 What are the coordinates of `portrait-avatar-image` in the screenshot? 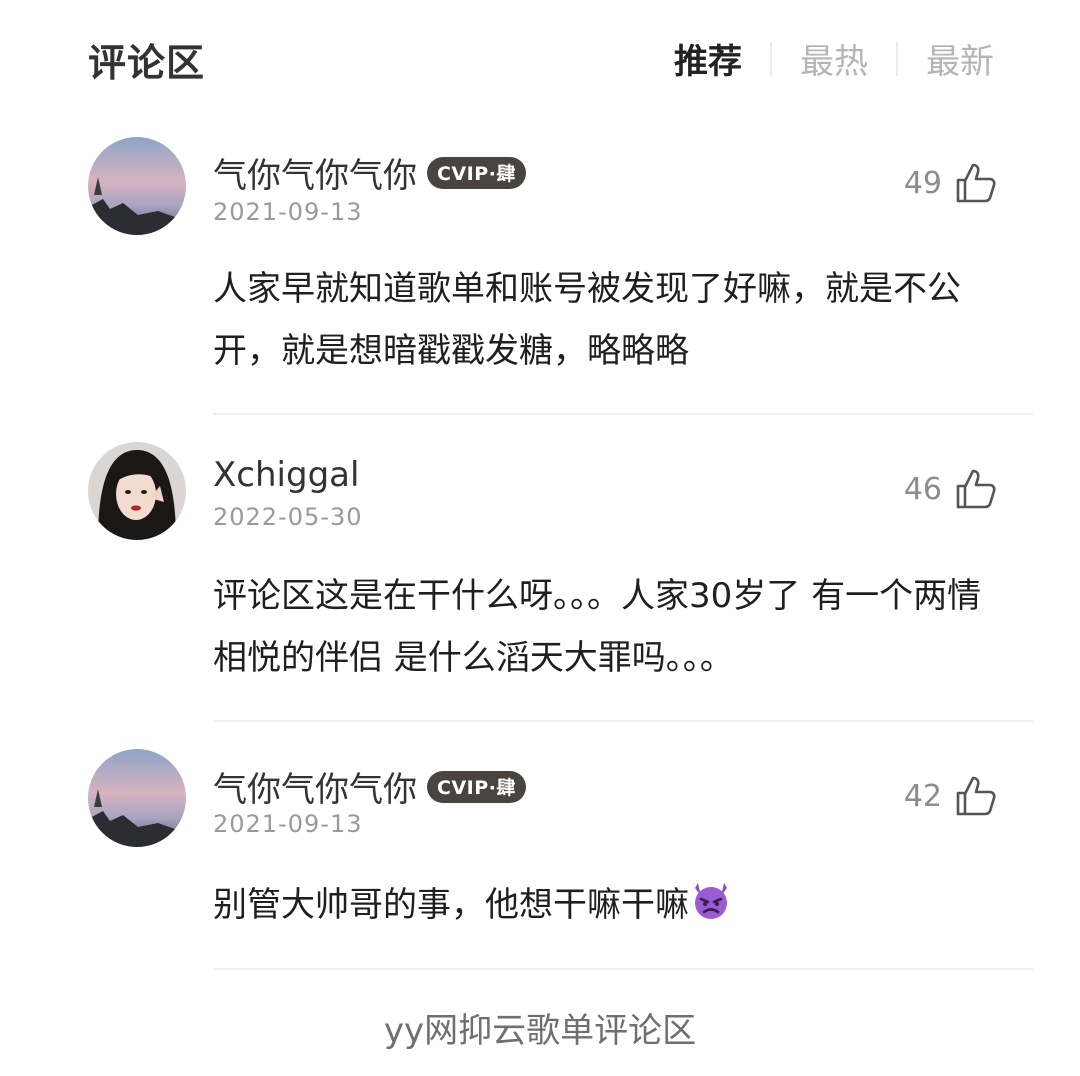 It's located at (137, 491).